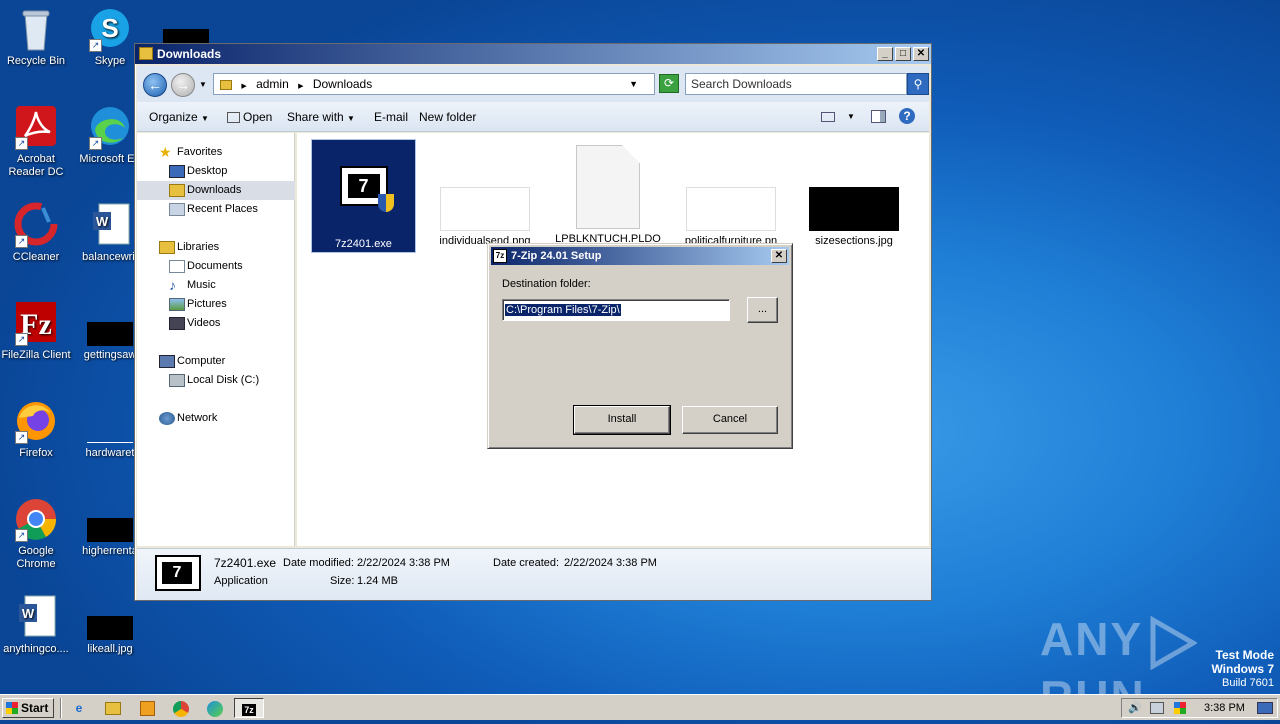 This screenshot has height=724, width=1280. Describe the element at coordinates (12, 708) in the screenshot. I see `windows-logo-icon` at that location.